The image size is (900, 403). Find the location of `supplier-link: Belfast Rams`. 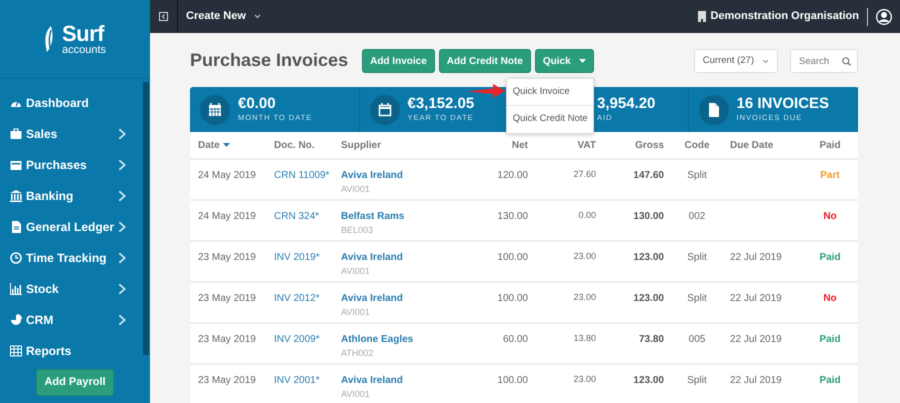

supplier-link: Belfast Rams is located at coordinates (372, 216).